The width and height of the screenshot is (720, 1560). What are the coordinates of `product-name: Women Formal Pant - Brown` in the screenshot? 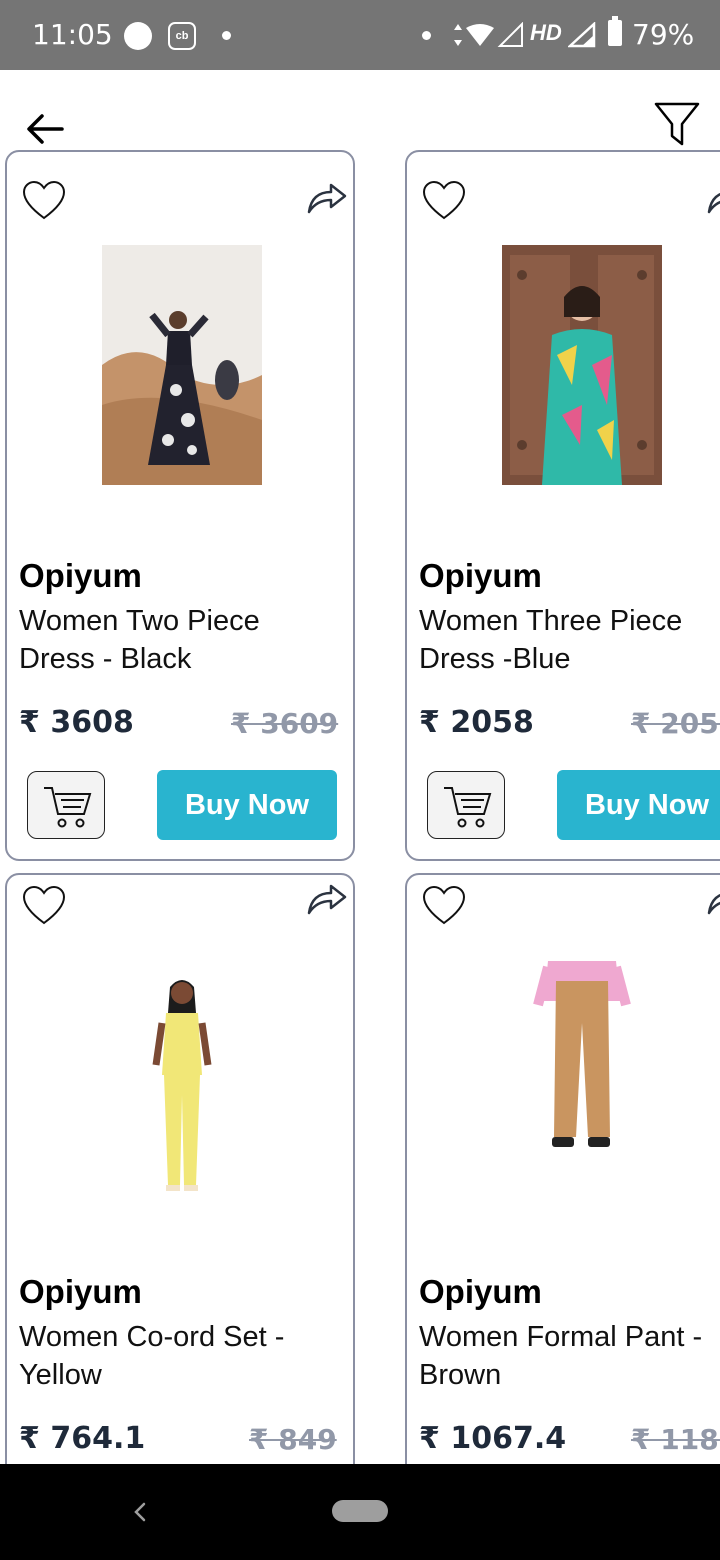 It's located at (561, 1356).